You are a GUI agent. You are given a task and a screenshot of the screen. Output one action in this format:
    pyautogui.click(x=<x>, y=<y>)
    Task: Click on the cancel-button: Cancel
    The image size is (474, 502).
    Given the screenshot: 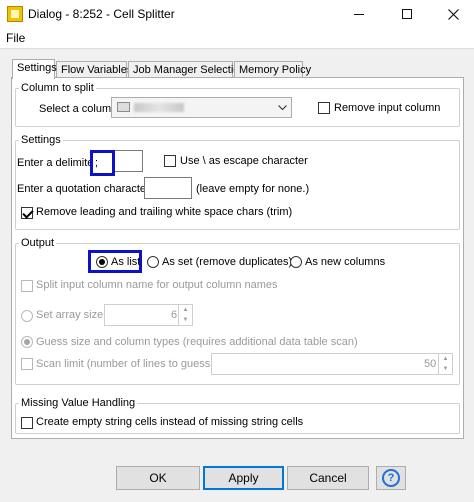 What is the action you would take?
    pyautogui.click(x=328, y=478)
    